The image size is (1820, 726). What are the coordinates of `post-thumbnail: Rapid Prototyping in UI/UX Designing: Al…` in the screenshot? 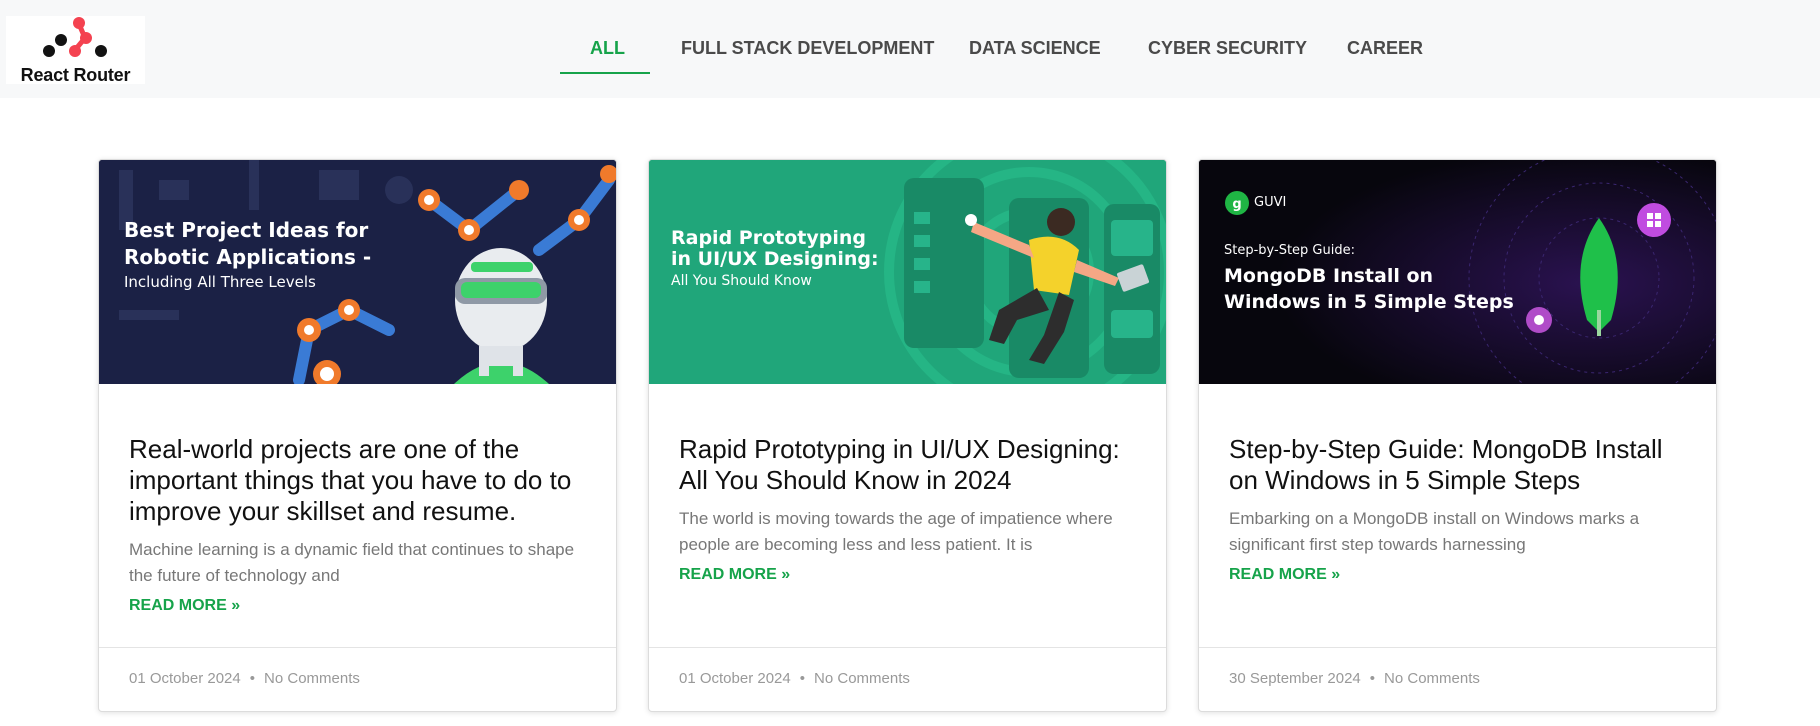 It's located at (907, 272).